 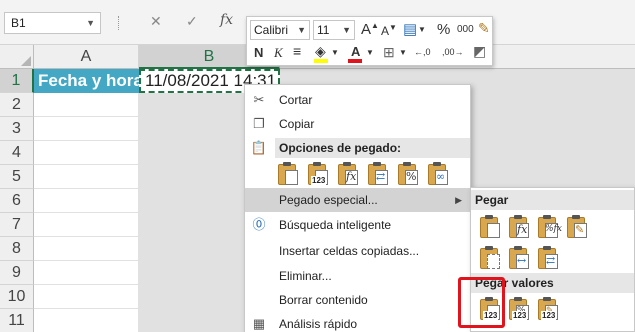 What do you see at coordinates (355, 61) in the screenshot?
I see `font-color-swatch` at bounding box center [355, 61].